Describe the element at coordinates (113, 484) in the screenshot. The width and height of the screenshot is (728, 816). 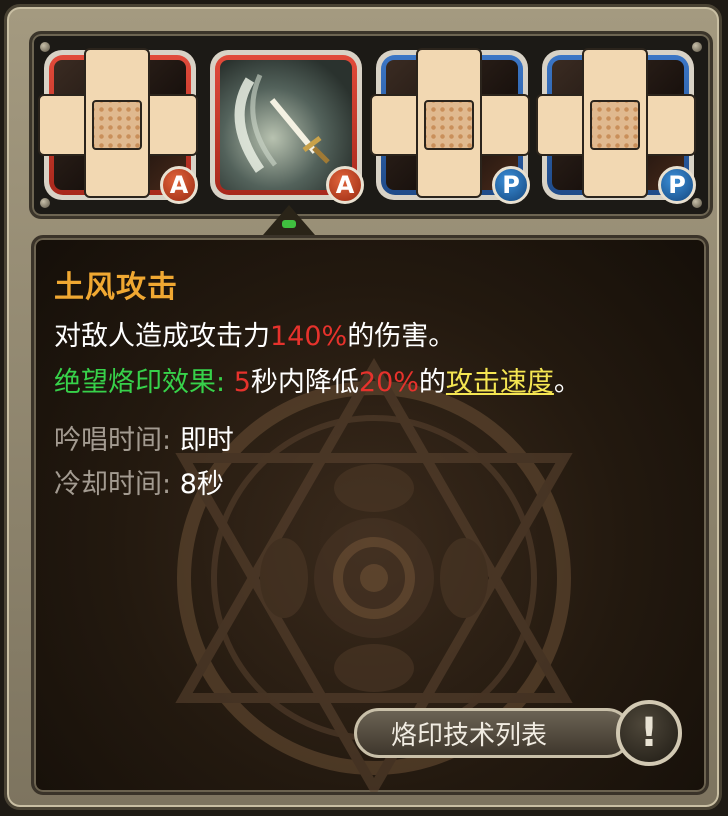
I see `cooldown-label: 冷却时间:` at that location.